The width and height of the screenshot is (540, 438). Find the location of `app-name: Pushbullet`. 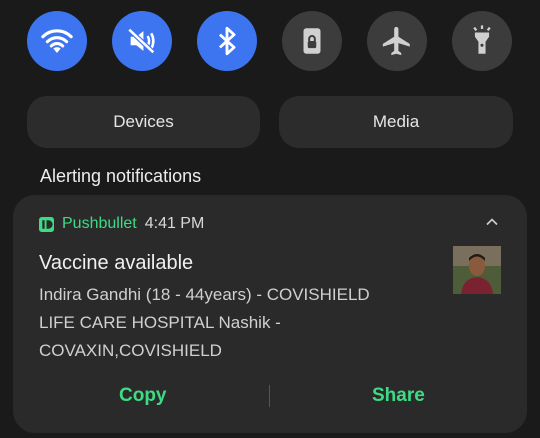

app-name: Pushbullet is located at coordinates (99, 223).